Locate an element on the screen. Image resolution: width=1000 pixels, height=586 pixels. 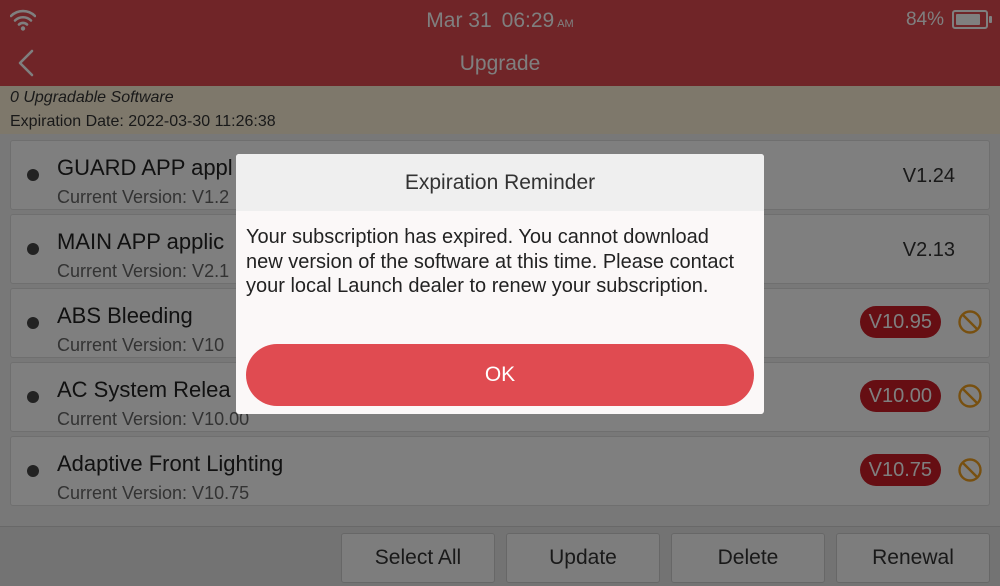
ok-button: OK is located at coordinates (500, 375).